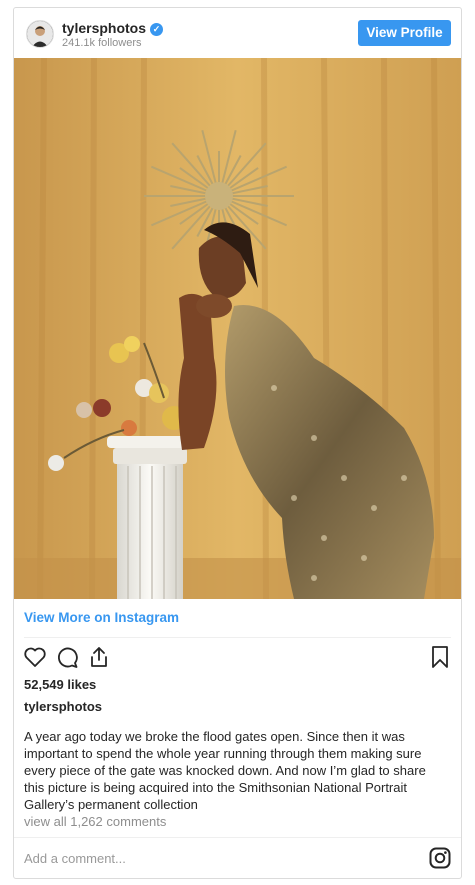 This screenshot has width=475, height=885. I want to click on post-owner-username: tylersphotos, so click(63, 706).